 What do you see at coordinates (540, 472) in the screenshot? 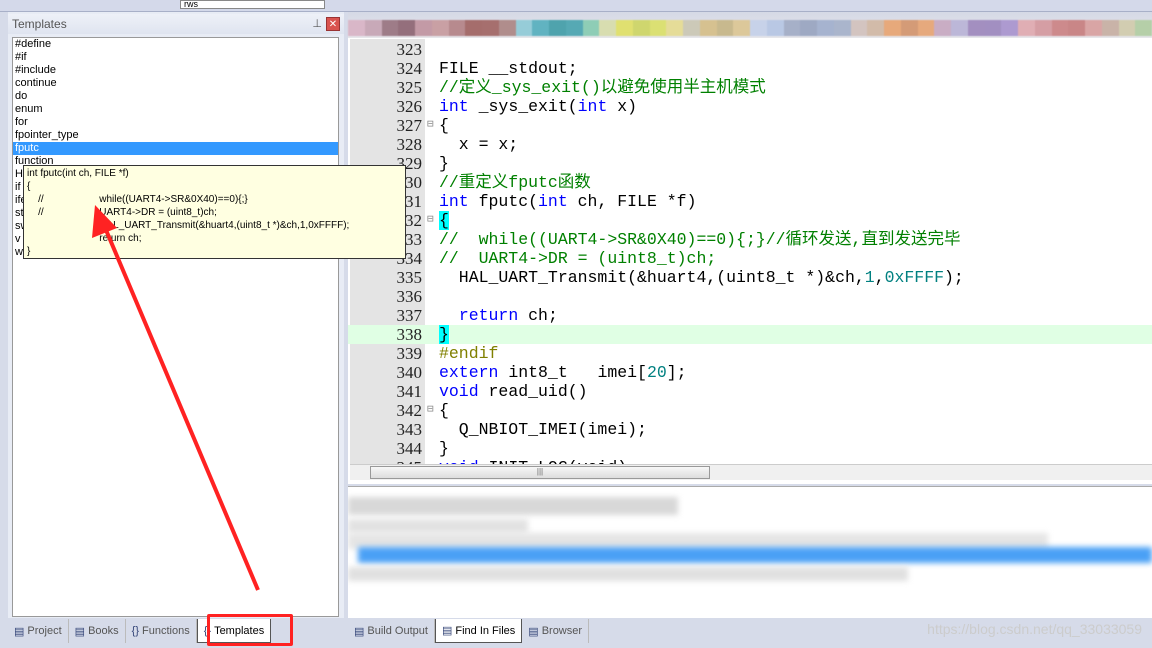
I see `scroll-thumb: |||` at bounding box center [540, 472].